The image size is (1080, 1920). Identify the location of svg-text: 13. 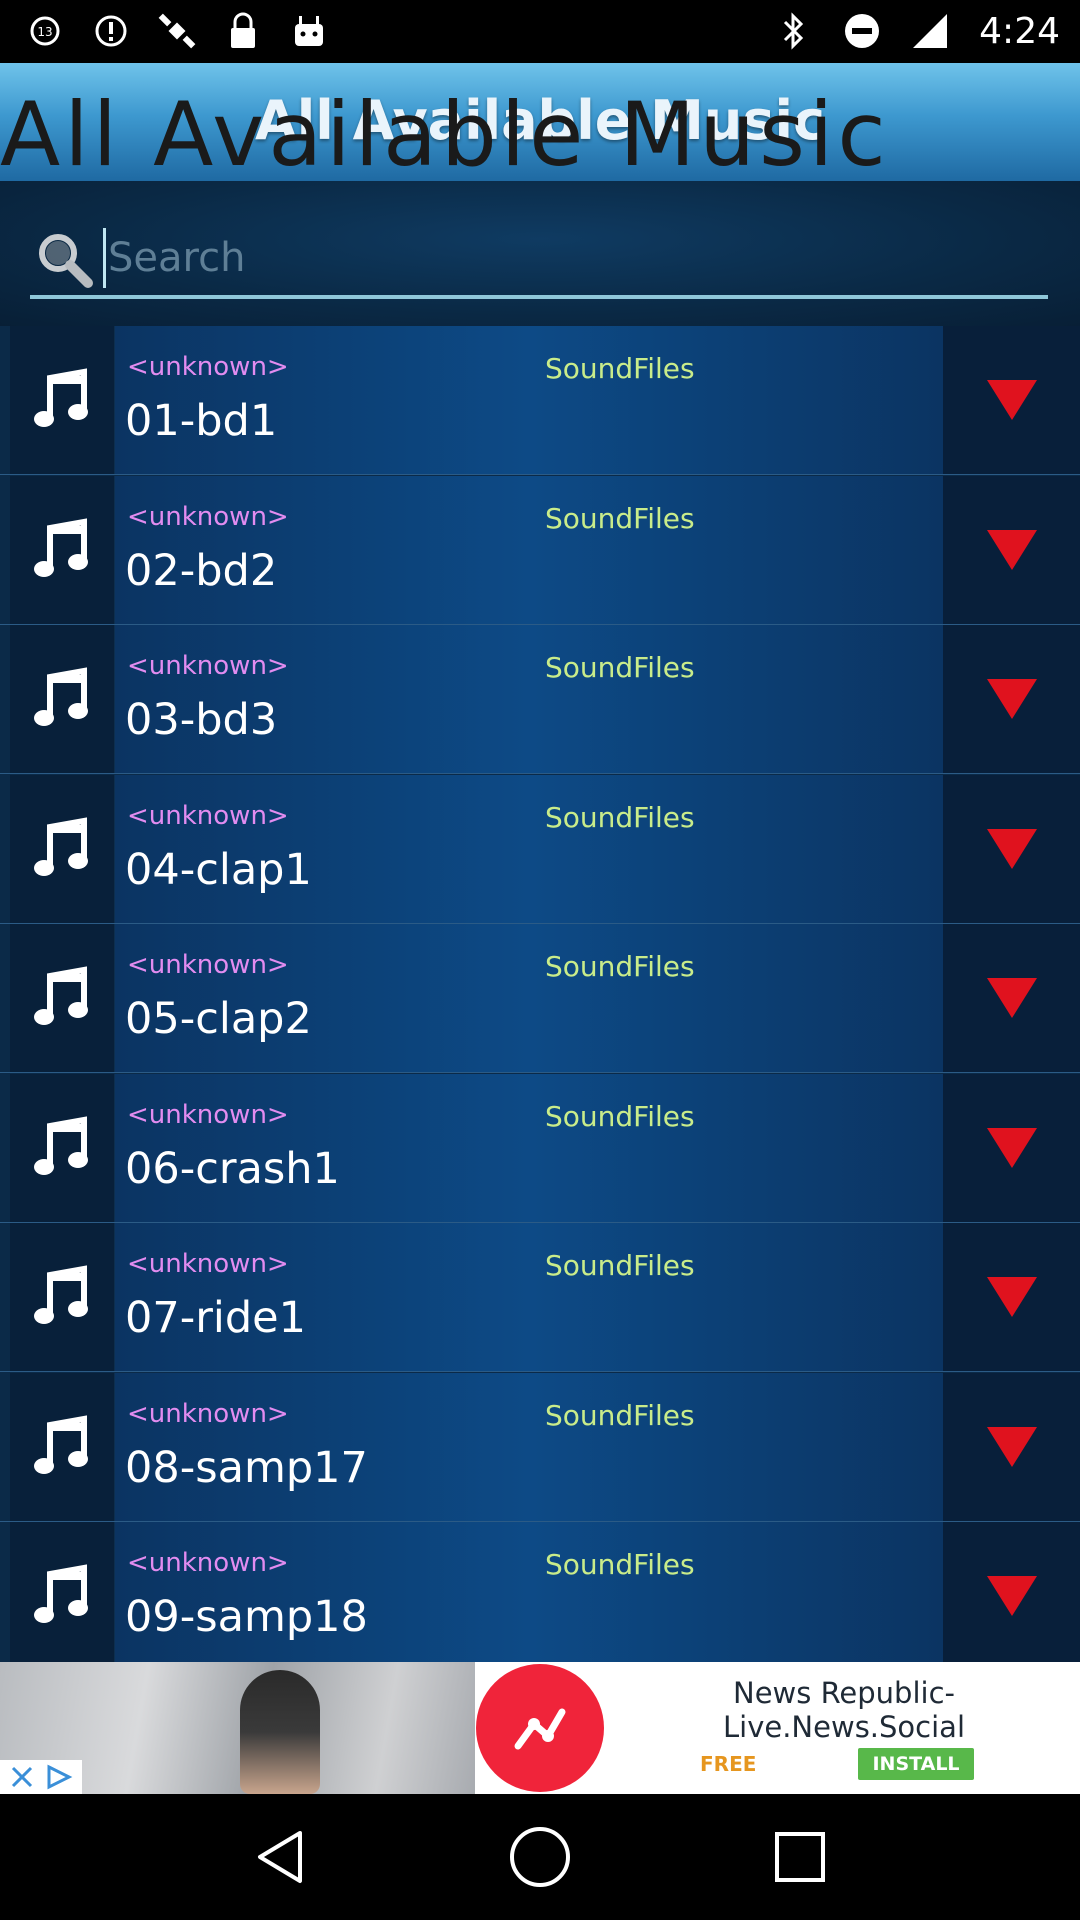
(44, 32).